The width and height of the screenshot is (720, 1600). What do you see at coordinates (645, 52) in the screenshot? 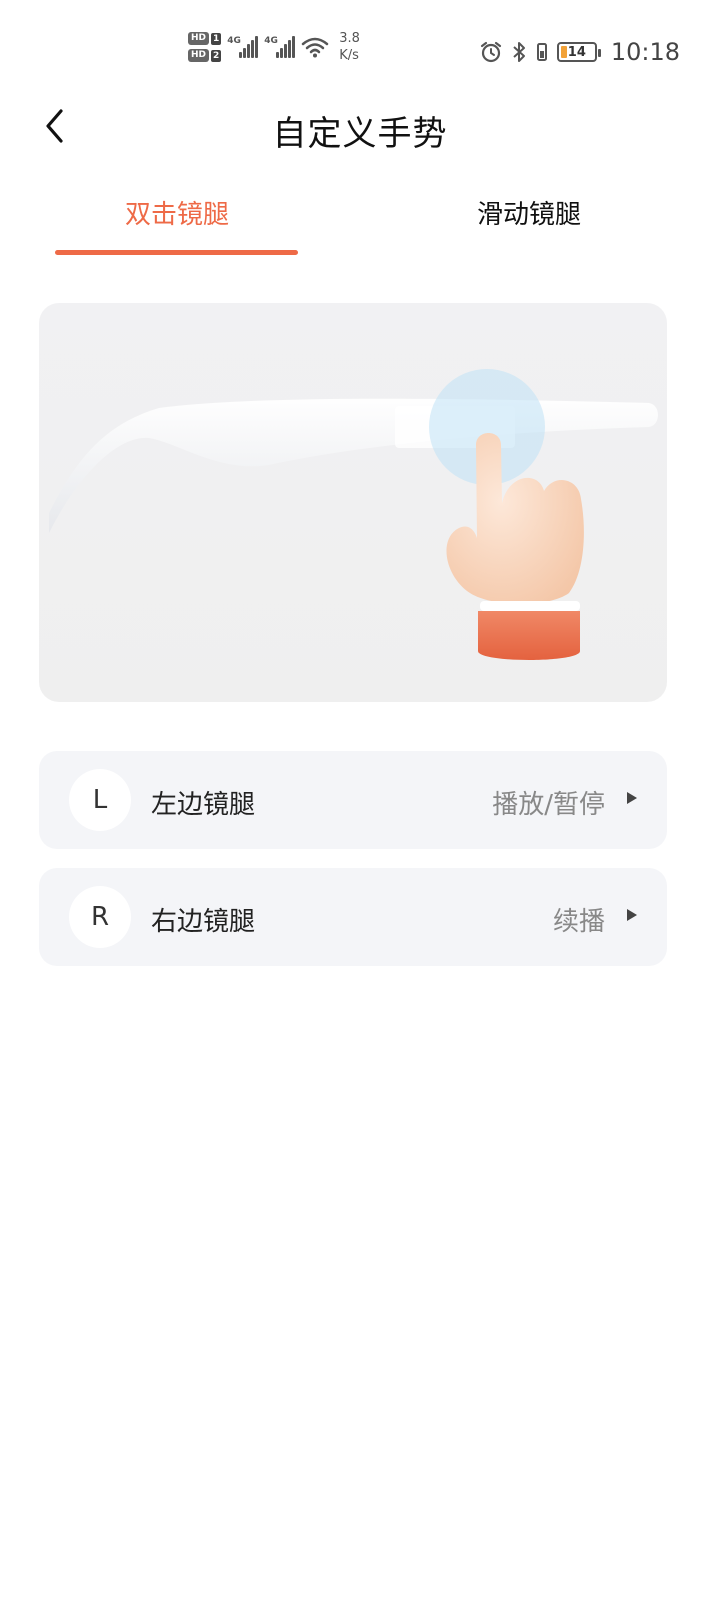
I see `clock: 10:18` at bounding box center [645, 52].